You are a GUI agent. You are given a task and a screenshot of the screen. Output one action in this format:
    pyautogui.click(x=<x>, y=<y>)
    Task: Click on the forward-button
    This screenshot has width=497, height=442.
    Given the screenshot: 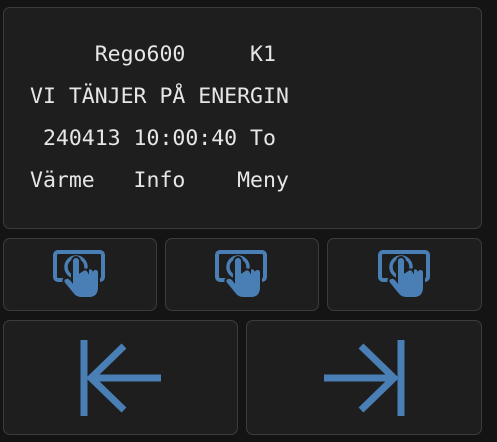 What is the action you would take?
    pyautogui.click(x=364, y=377)
    